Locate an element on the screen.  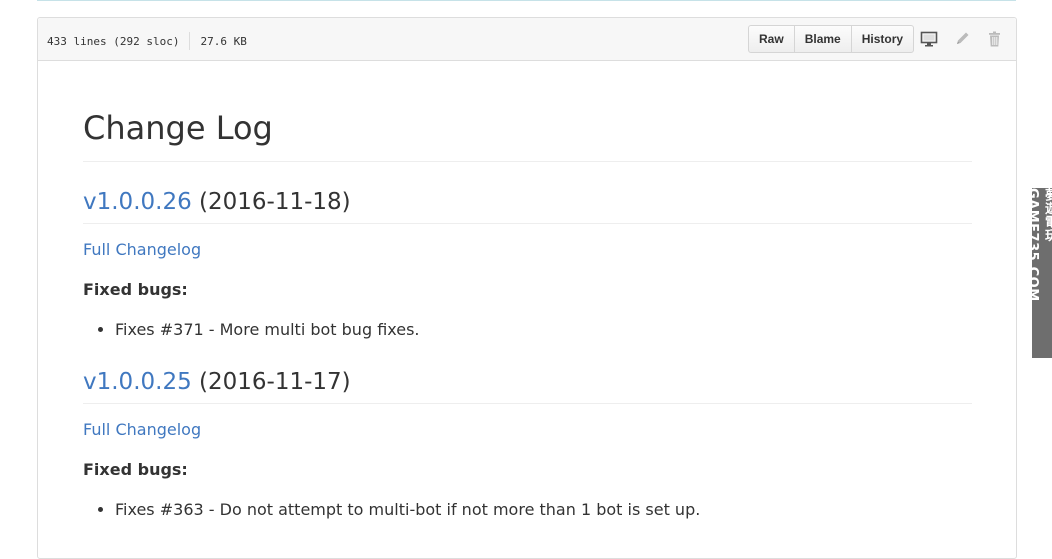
file-actions-button-group: Raw Blame History is located at coordinates (831, 39).